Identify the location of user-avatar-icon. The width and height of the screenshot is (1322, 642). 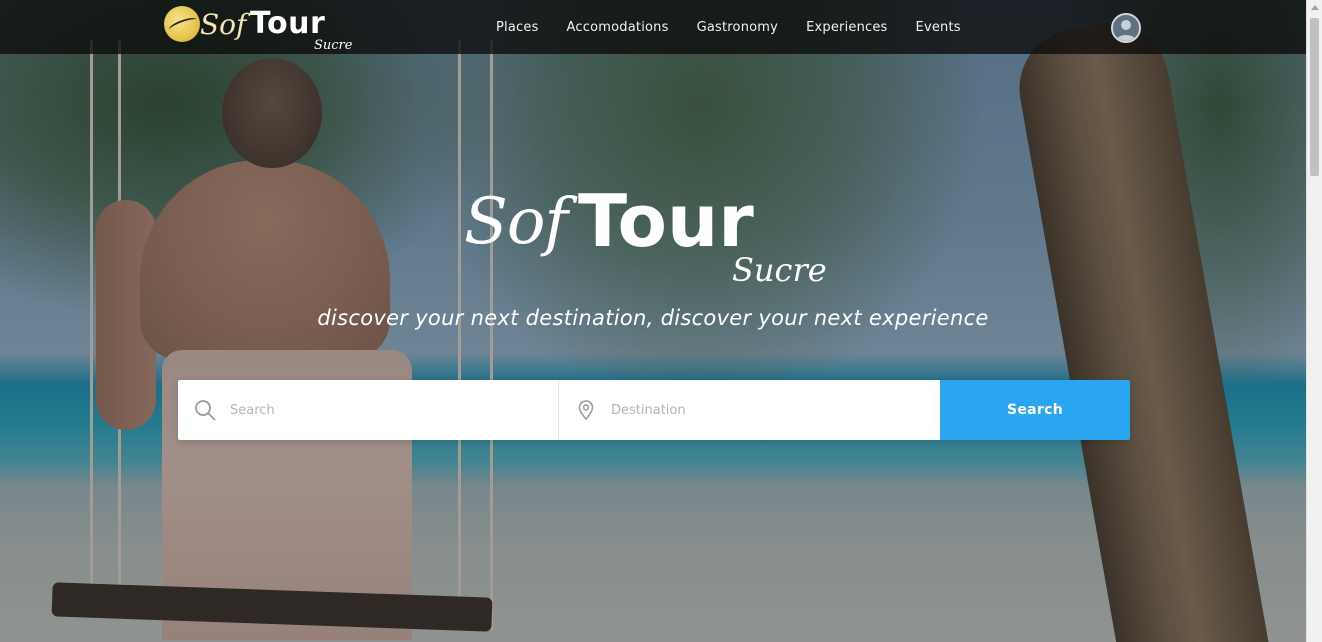
(1126, 28).